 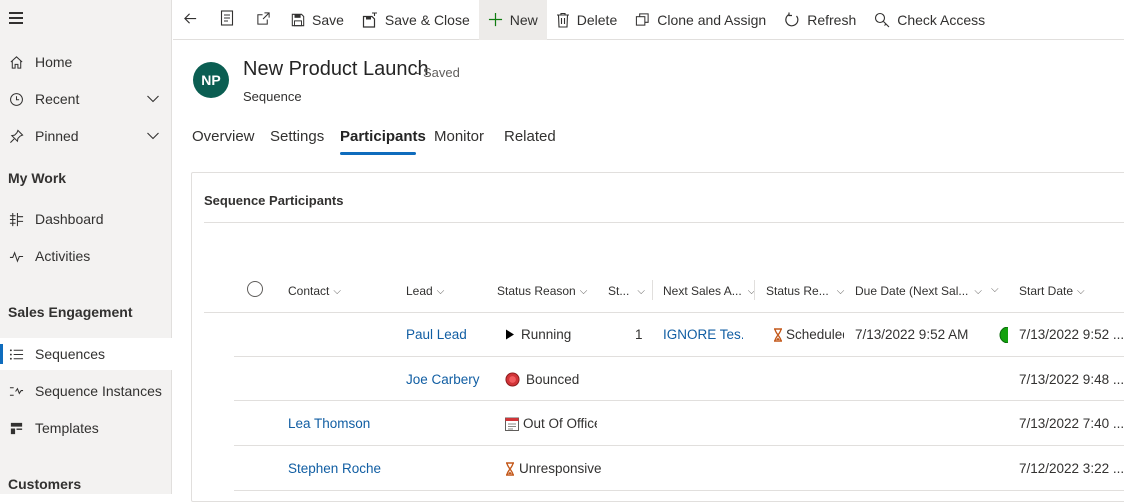 What do you see at coordinates (70, 354) in the screenshot?
I see `sidebar-item-label: Sequences` at bounding box center [70, 354].